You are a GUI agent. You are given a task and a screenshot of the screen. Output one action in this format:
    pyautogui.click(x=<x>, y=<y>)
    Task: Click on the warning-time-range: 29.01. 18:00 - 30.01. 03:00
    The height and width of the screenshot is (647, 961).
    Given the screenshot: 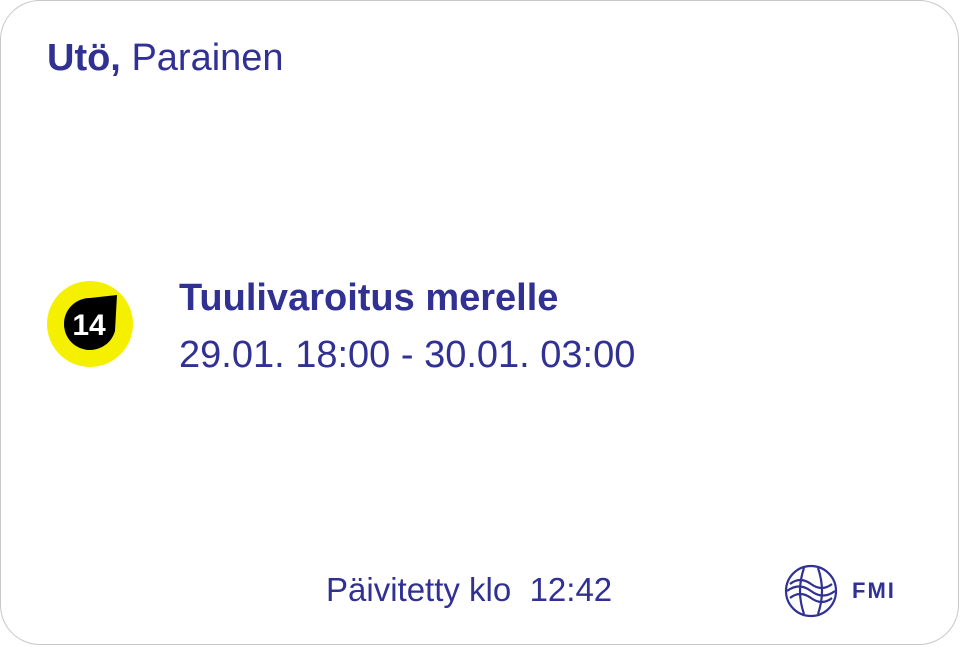 What is the action you would take?
    pyautogui.click(x=407, y=355)
    